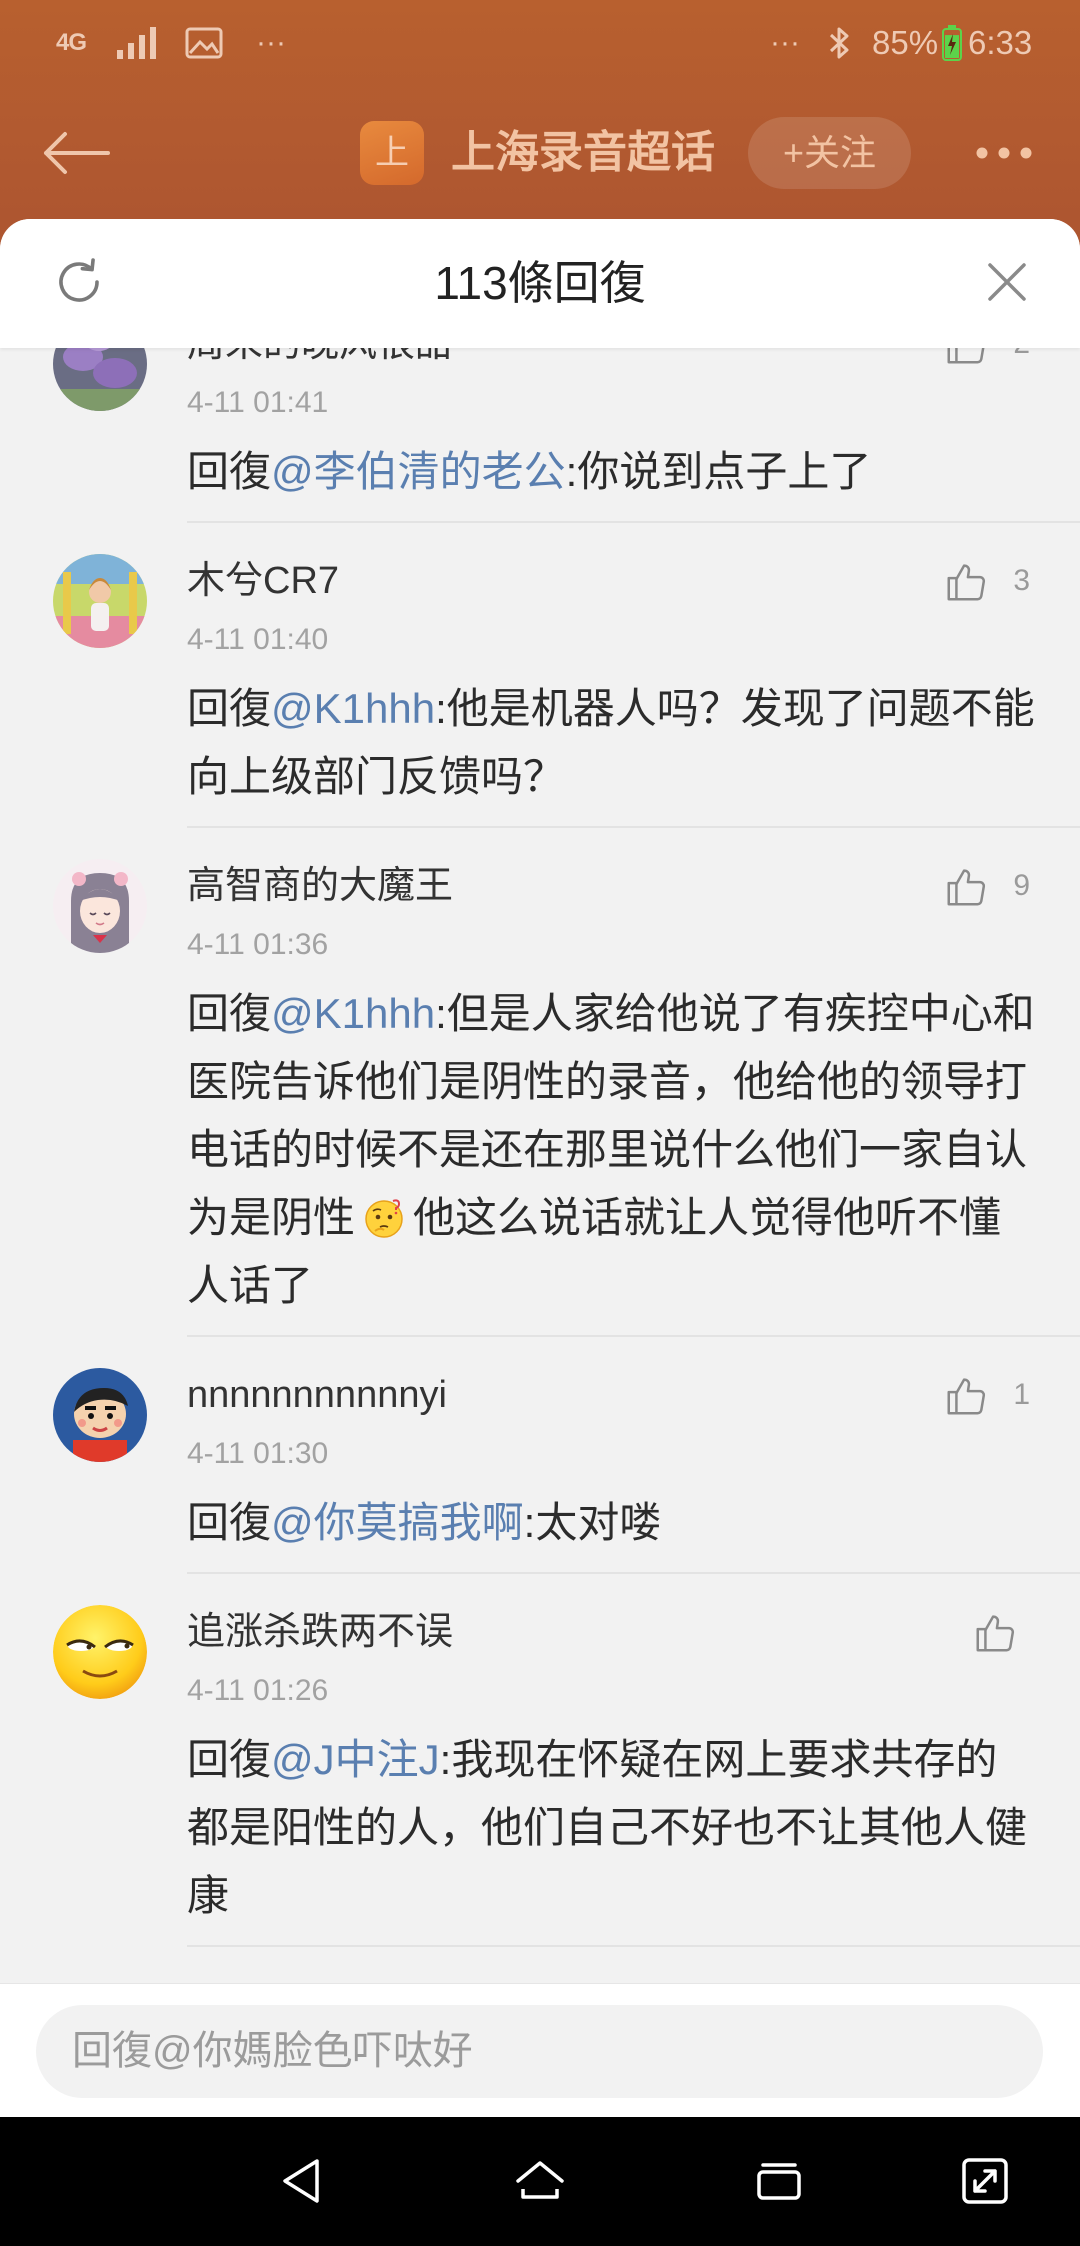 This screenshot has width=1080, height=2246. What do you see at coordinates (537, 886) in the screenshot?
I see `commenter-name: 高智商的大魔王` at bounding box center [537, 886].